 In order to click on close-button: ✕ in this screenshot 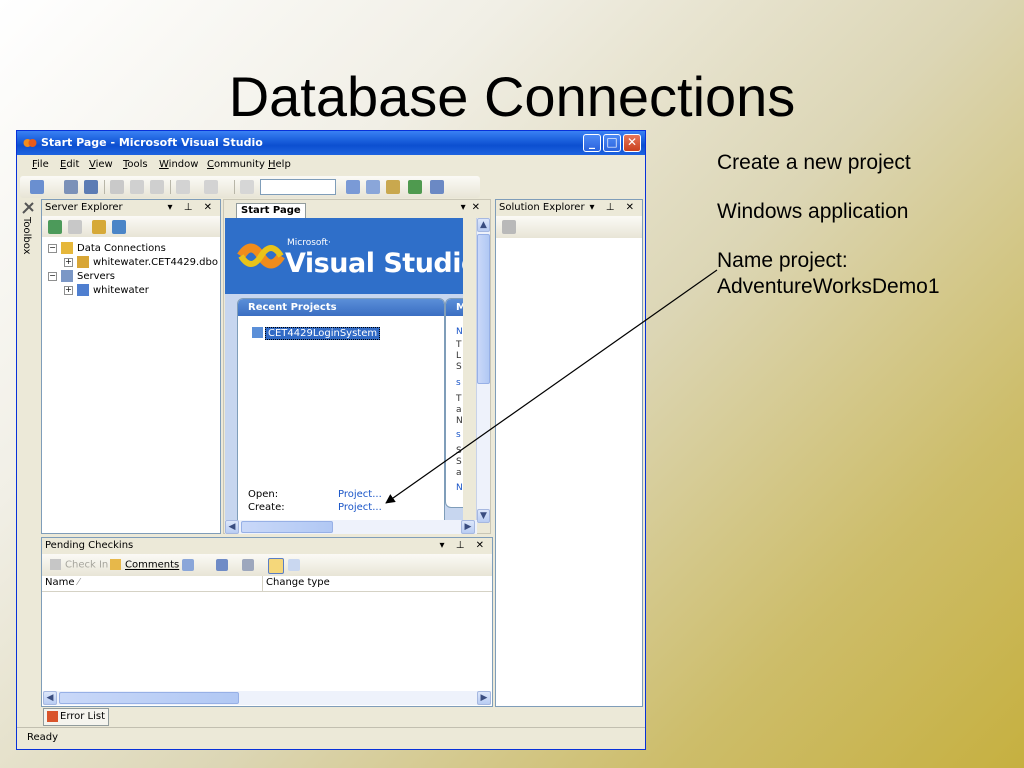, I will do `click(632, 143)`.